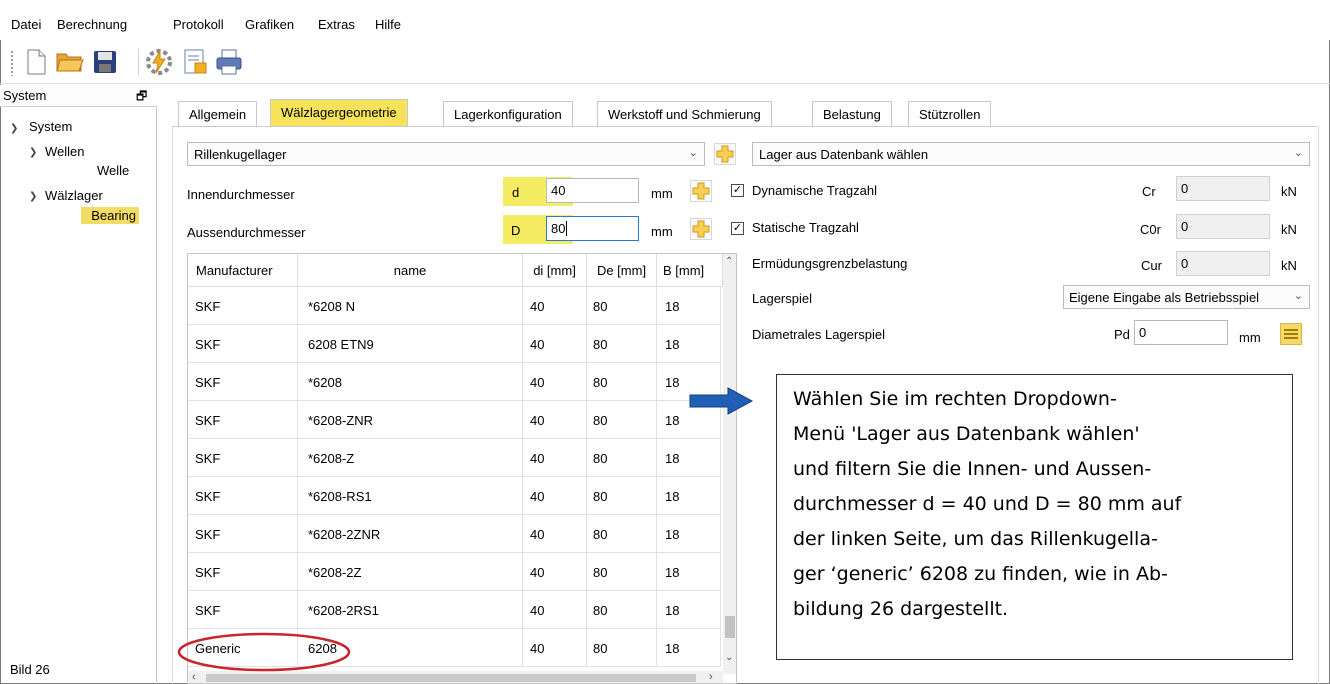  What do you see at coordinates (92, 24) in the screenshot?
I see `menu-berechnung: Berechnung` at bounding box center [92, 24].